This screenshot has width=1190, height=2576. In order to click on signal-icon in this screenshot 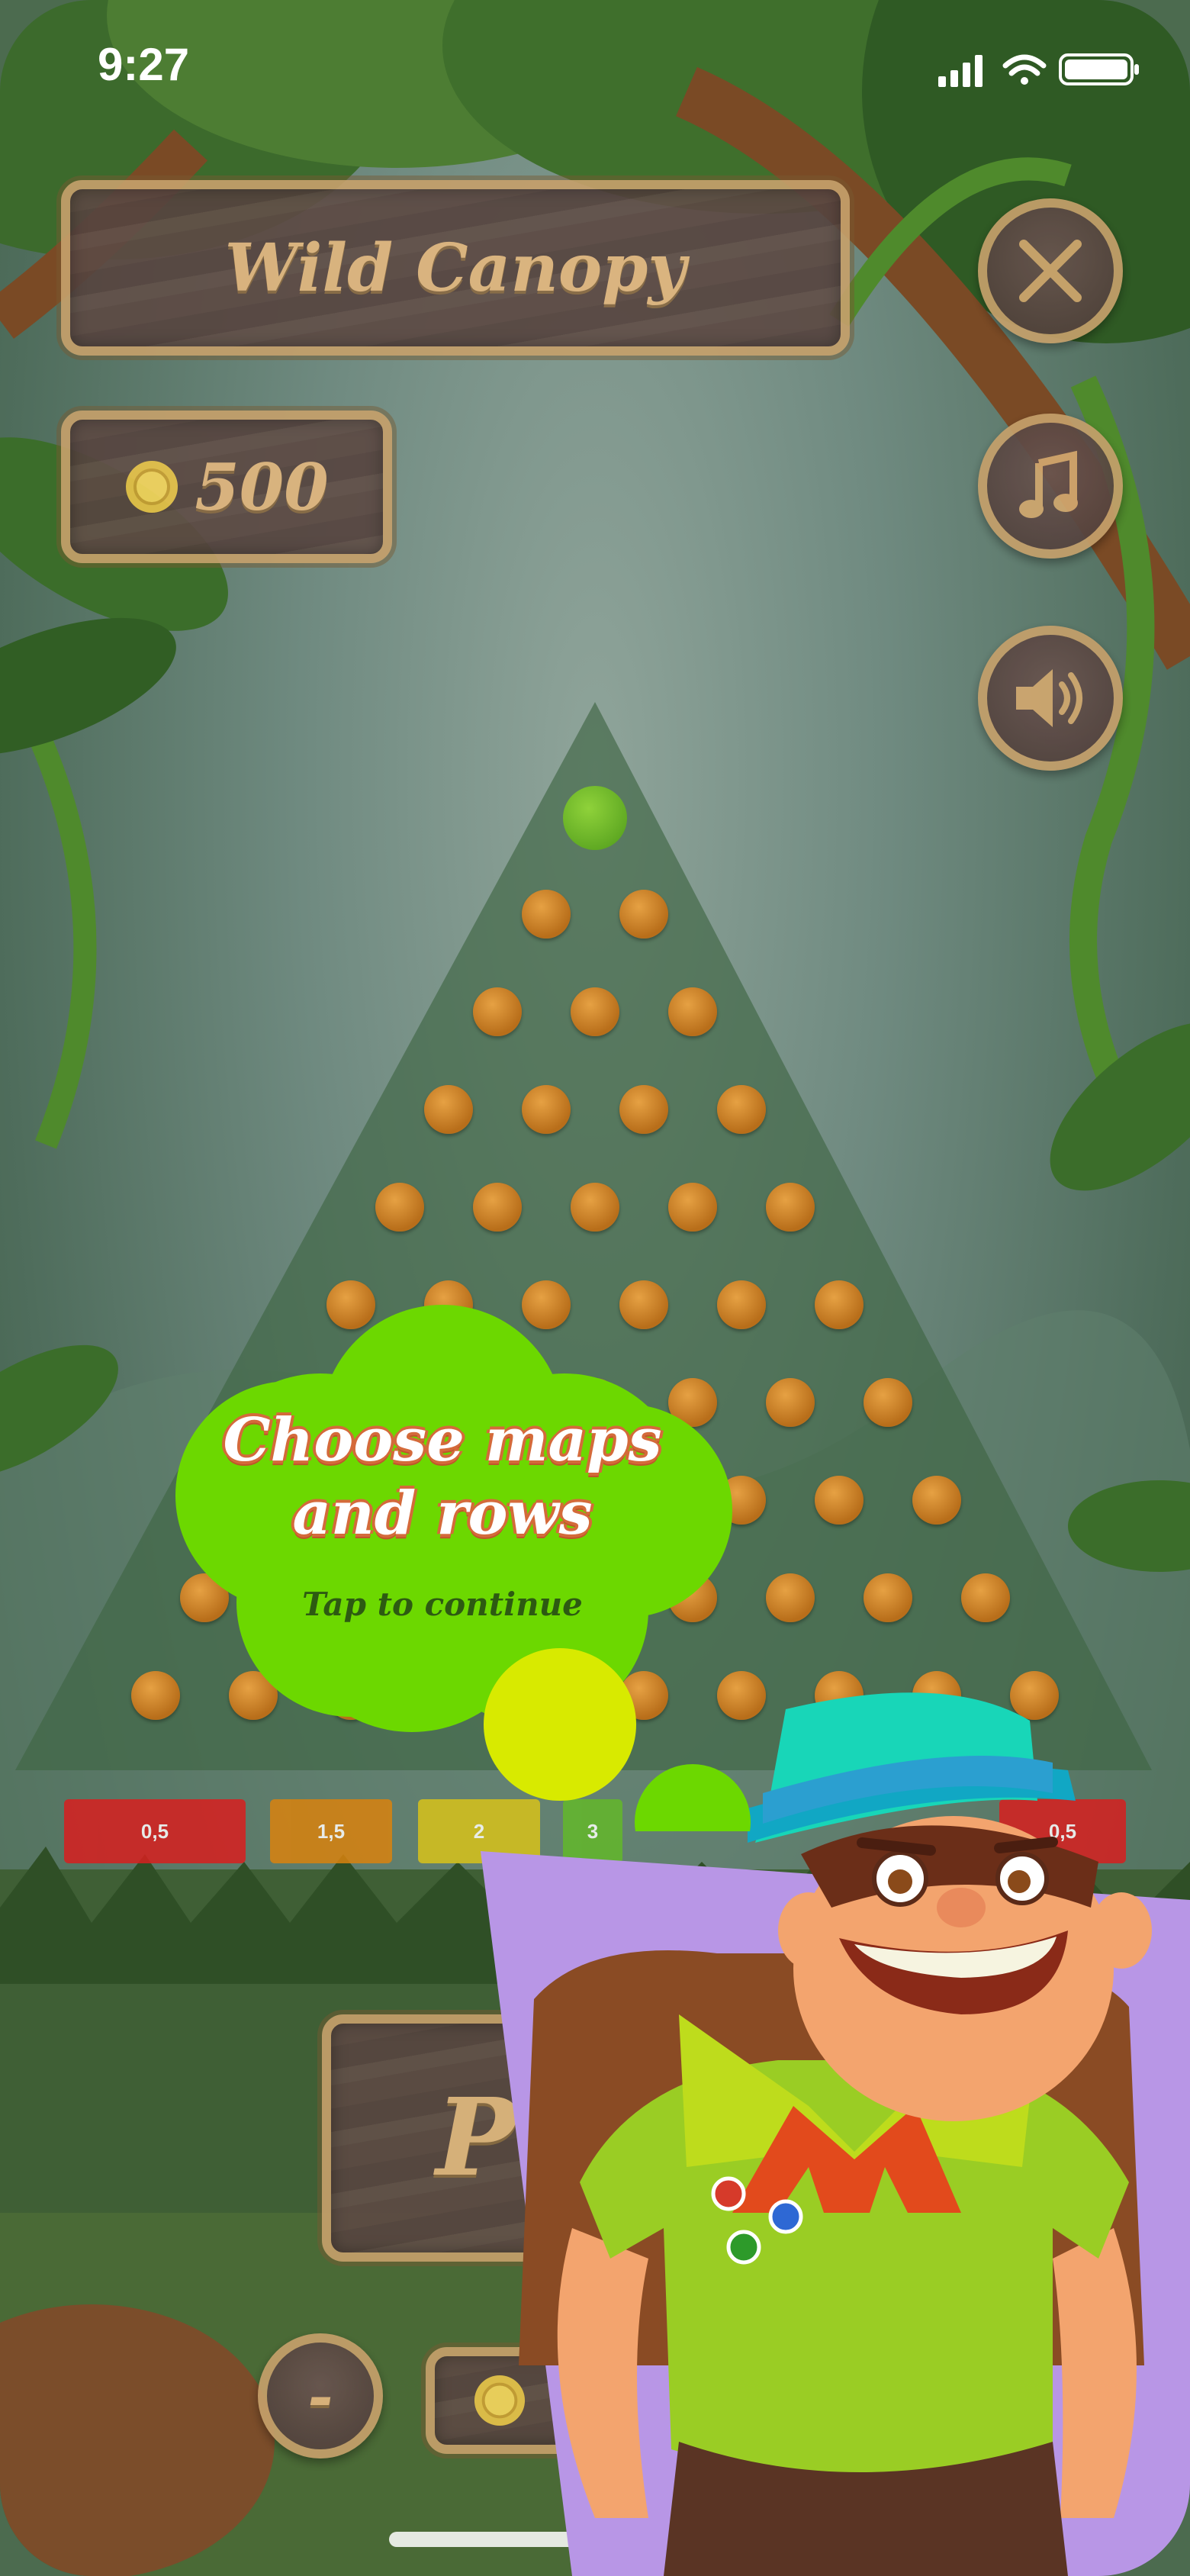, I will do `click(960, 71)`.